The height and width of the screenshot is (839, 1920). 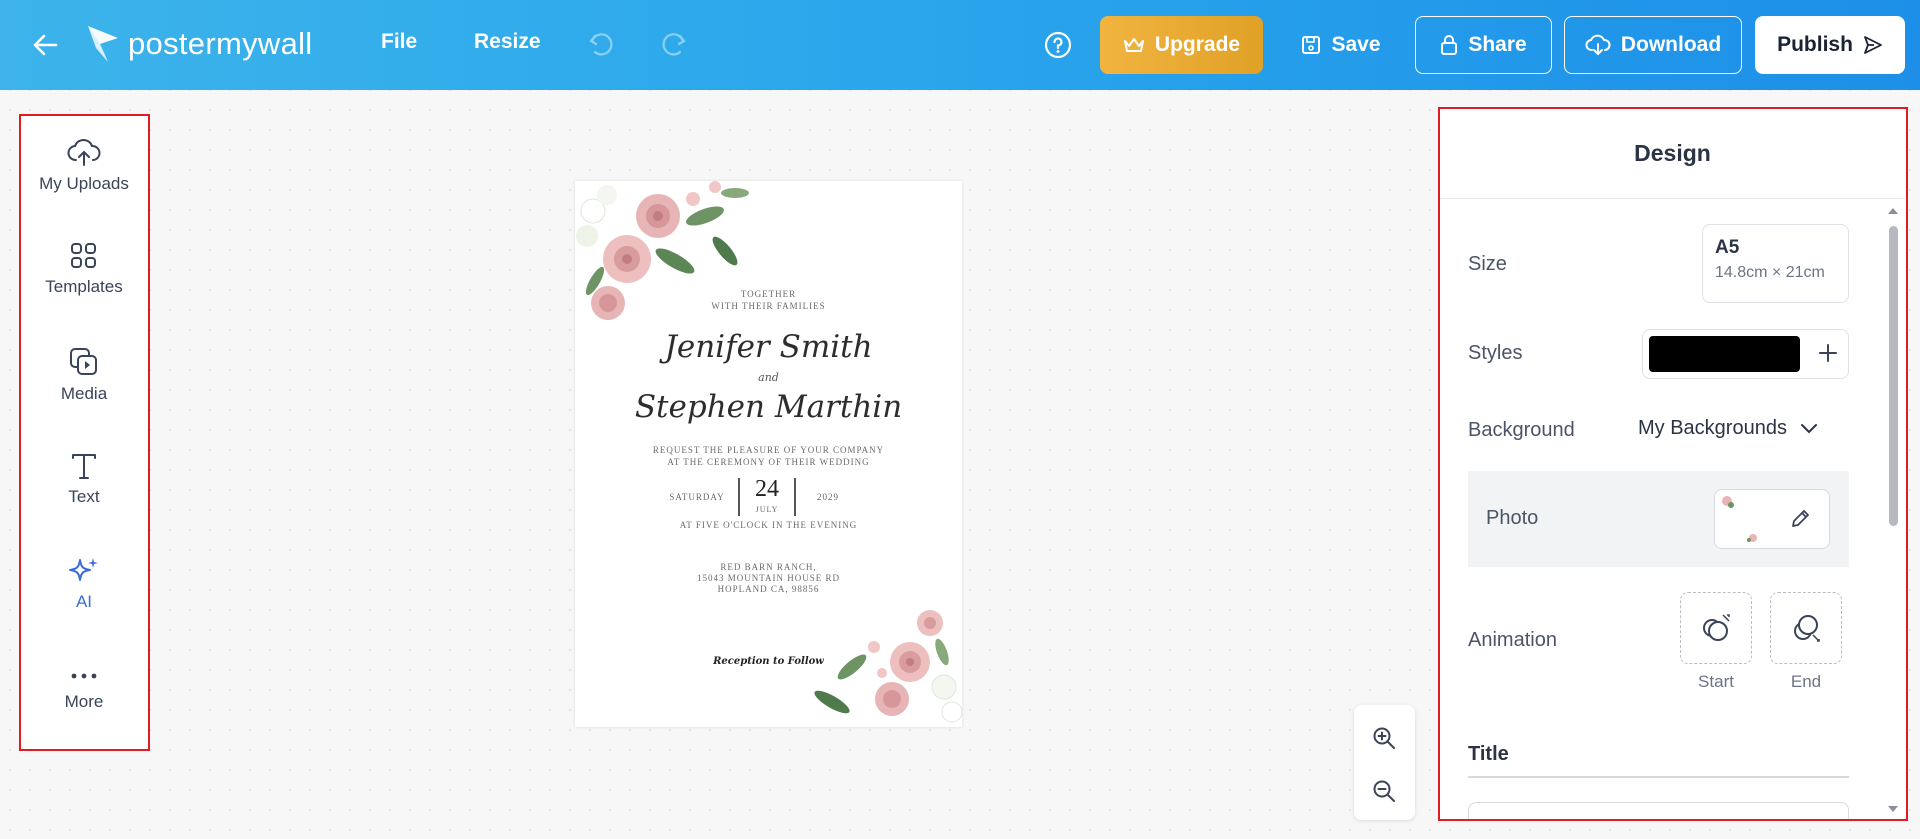 I want to click on size-selector: A5 14.8cm × 21cm, so click(x=1775, y=263).